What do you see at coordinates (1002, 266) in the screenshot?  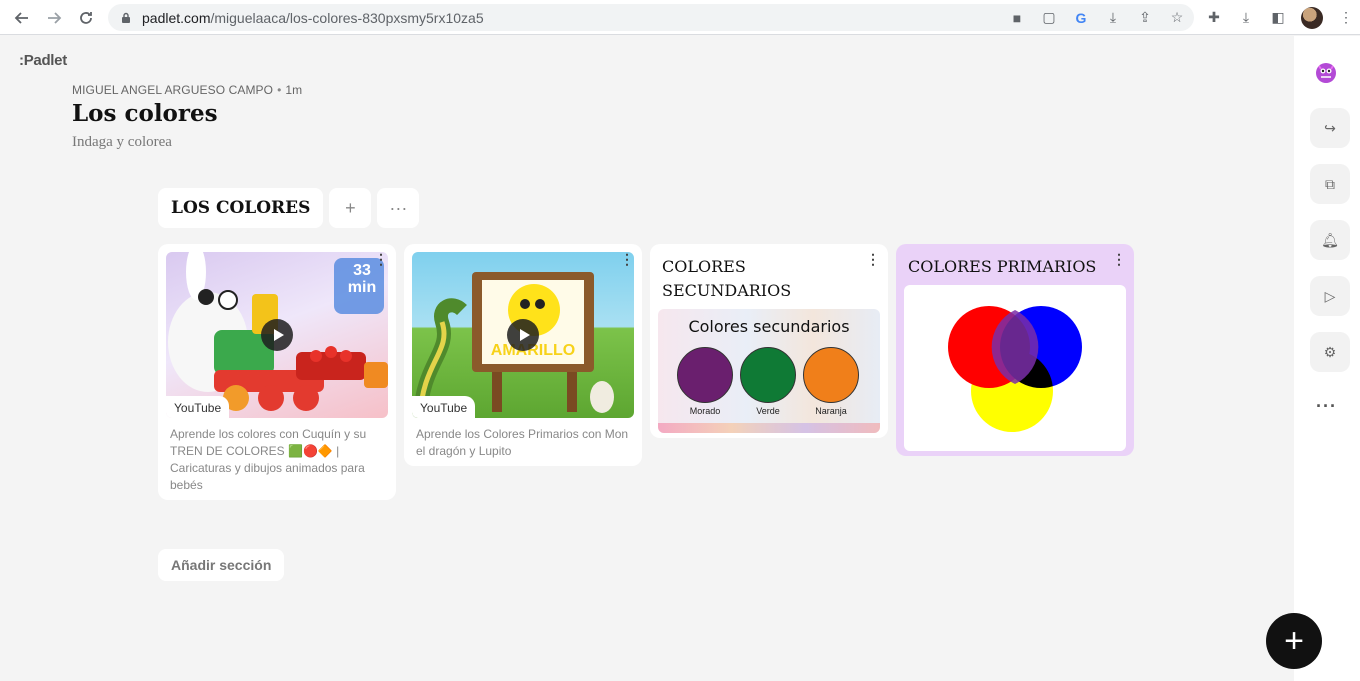 I see `post-title: COLORES PRIMARIOS` at bounding box center [1002, 266].